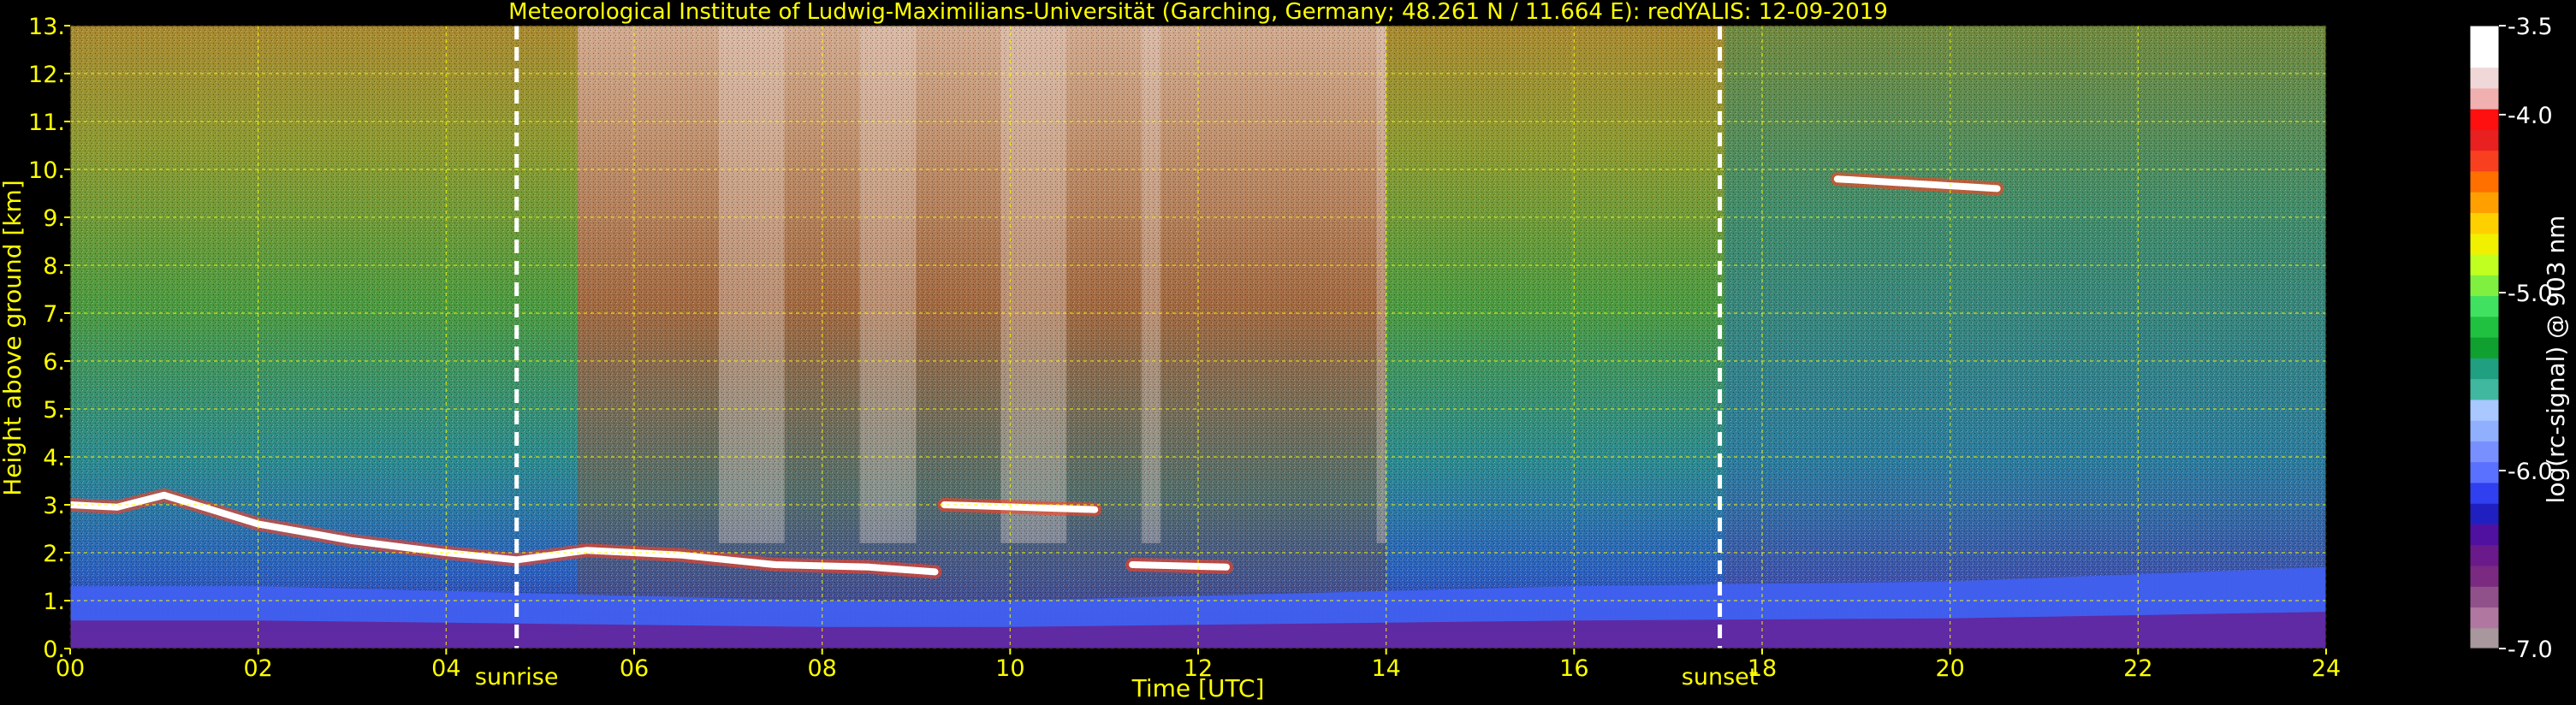  Describe the element at coordinates (46, 27) in the screenshot. I see `y-tick-label: 13.` at that location.